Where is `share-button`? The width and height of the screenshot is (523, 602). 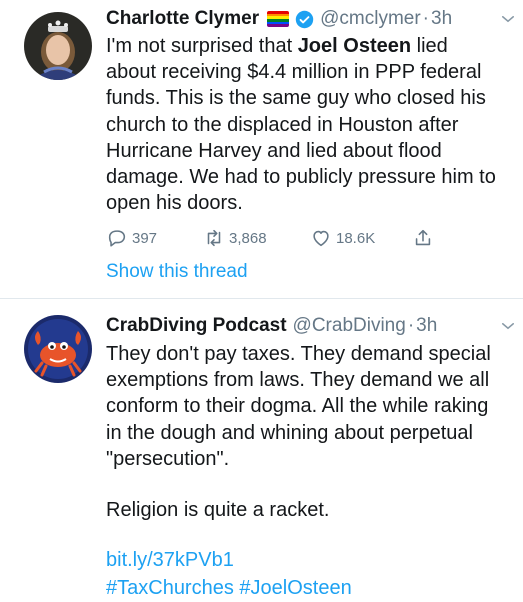
share-button is located at coordinates (425, 238).